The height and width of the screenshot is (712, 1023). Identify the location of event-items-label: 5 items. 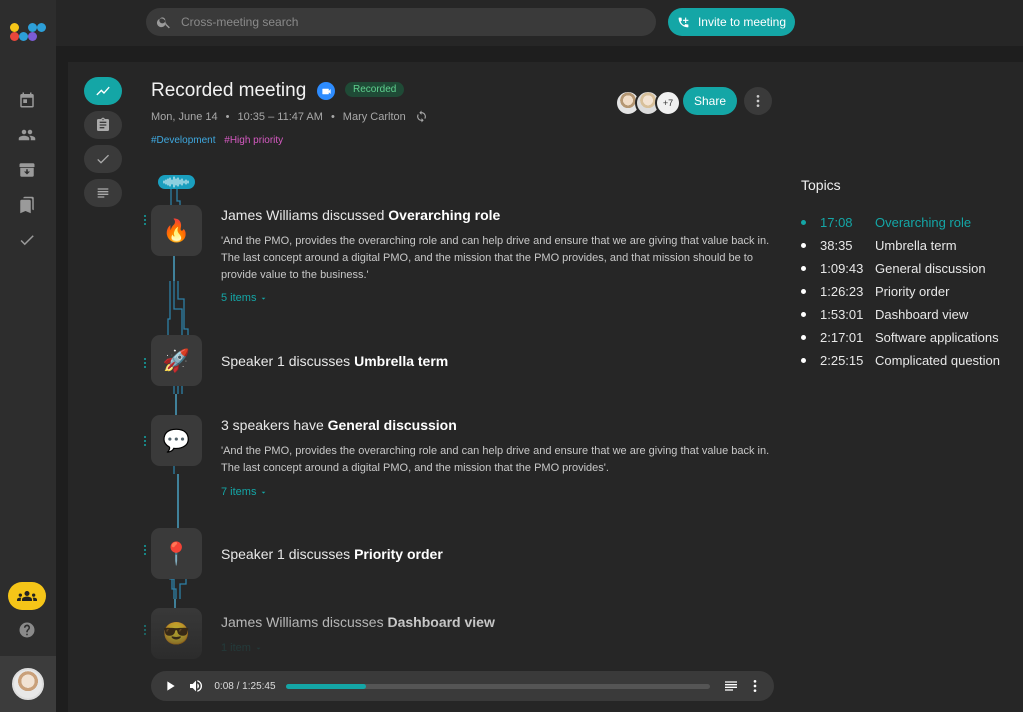
(239, 298).